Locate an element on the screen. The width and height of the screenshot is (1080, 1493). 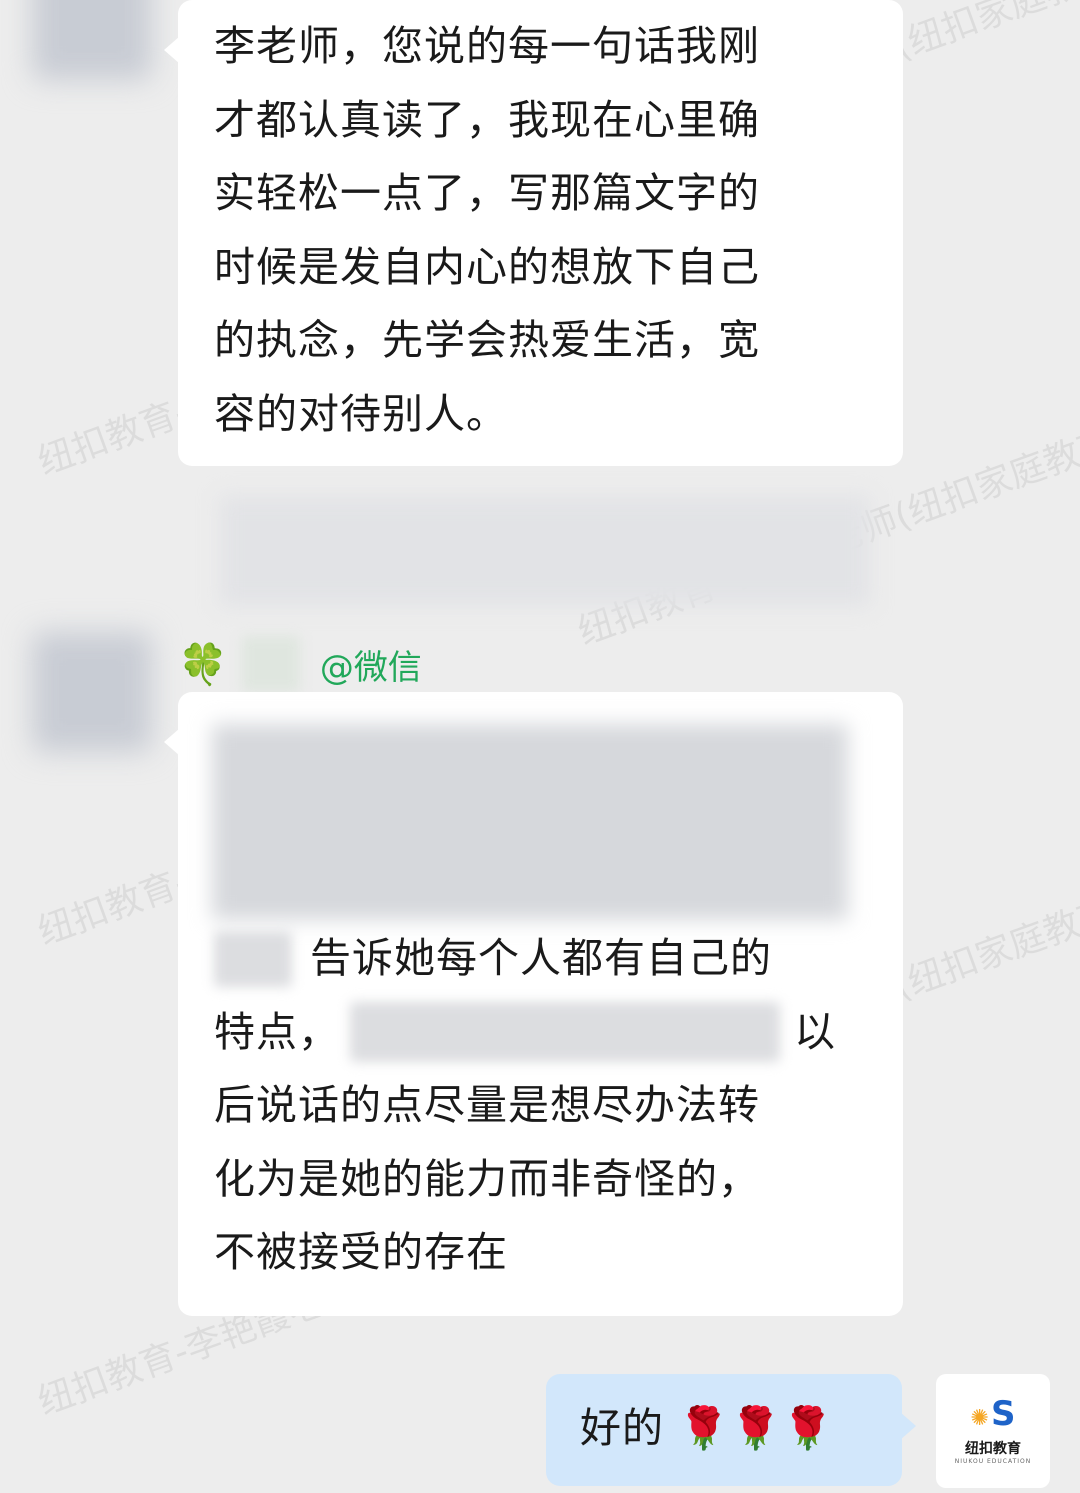
message-line: 告诉她每个人都有自己的 is located at coordinates (540, 959).